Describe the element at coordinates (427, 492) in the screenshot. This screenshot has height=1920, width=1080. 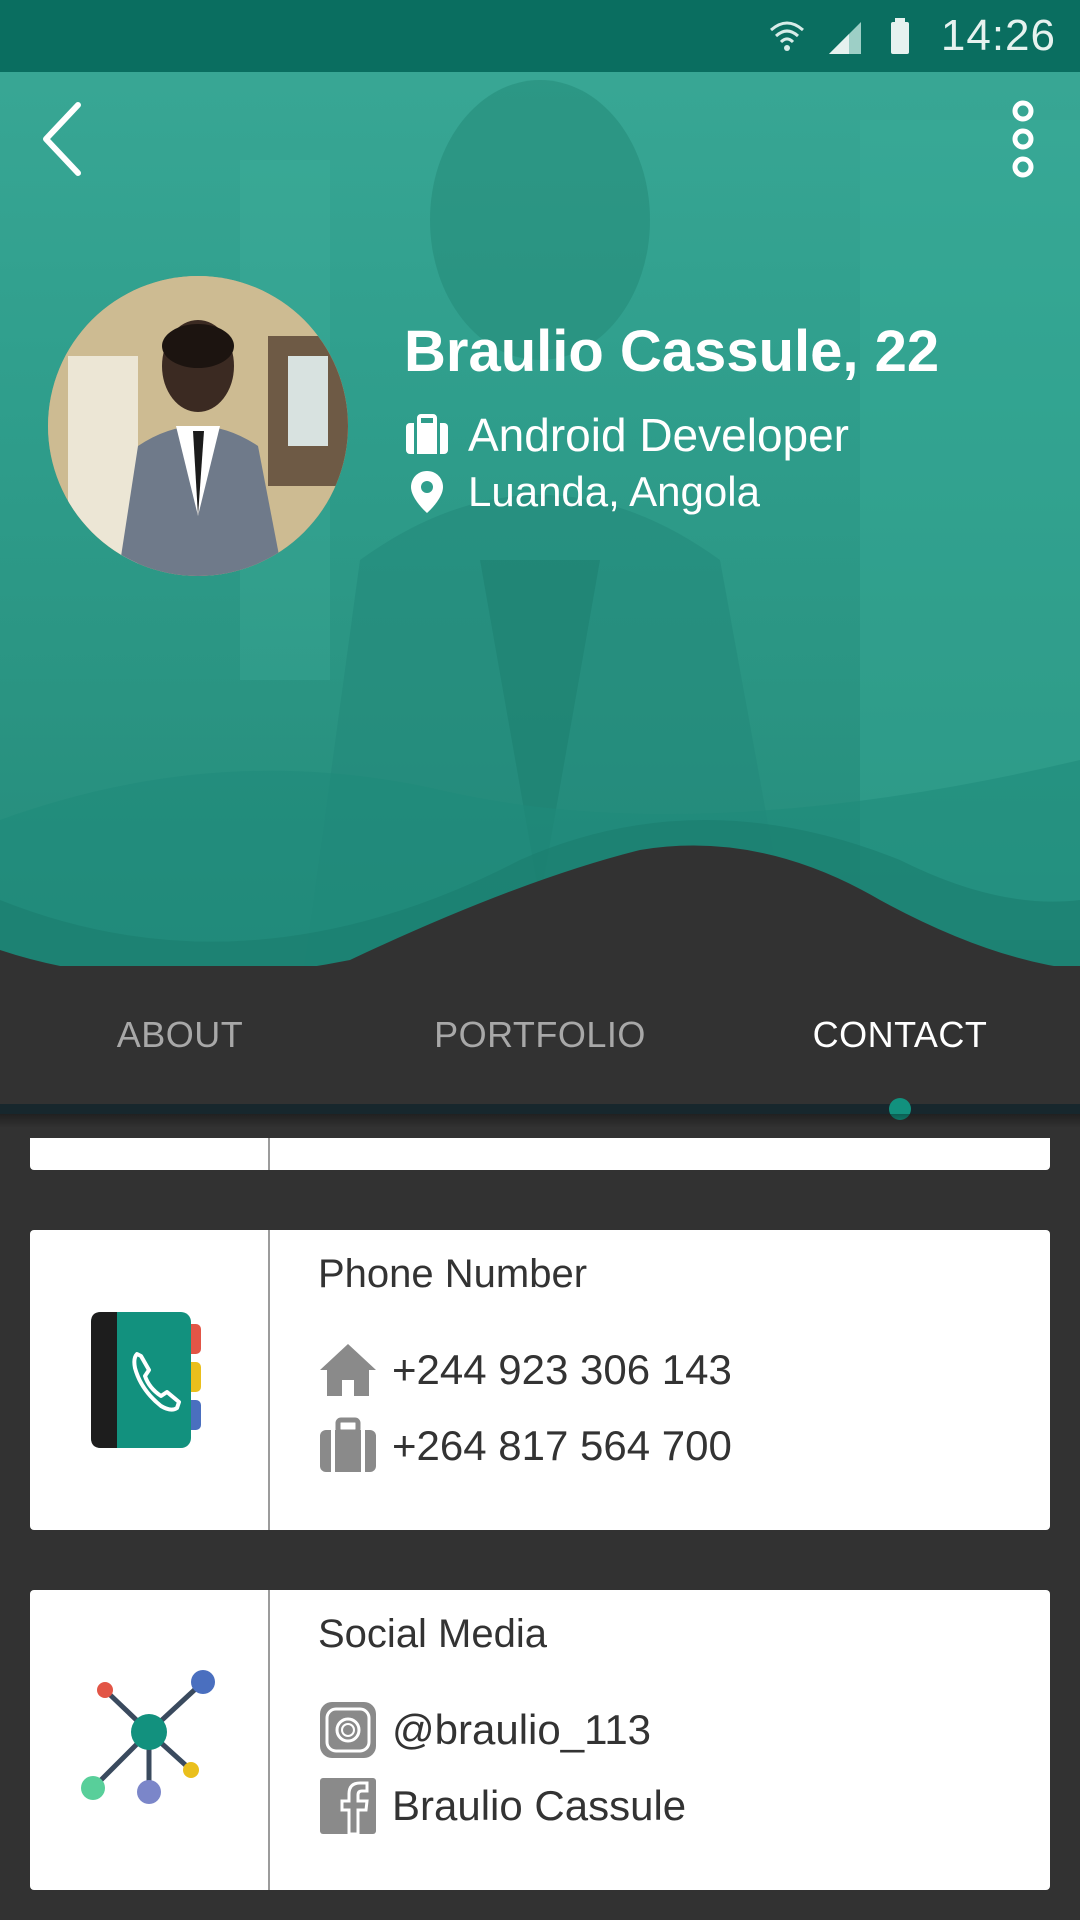
I see `map-pin-icon` at that location.